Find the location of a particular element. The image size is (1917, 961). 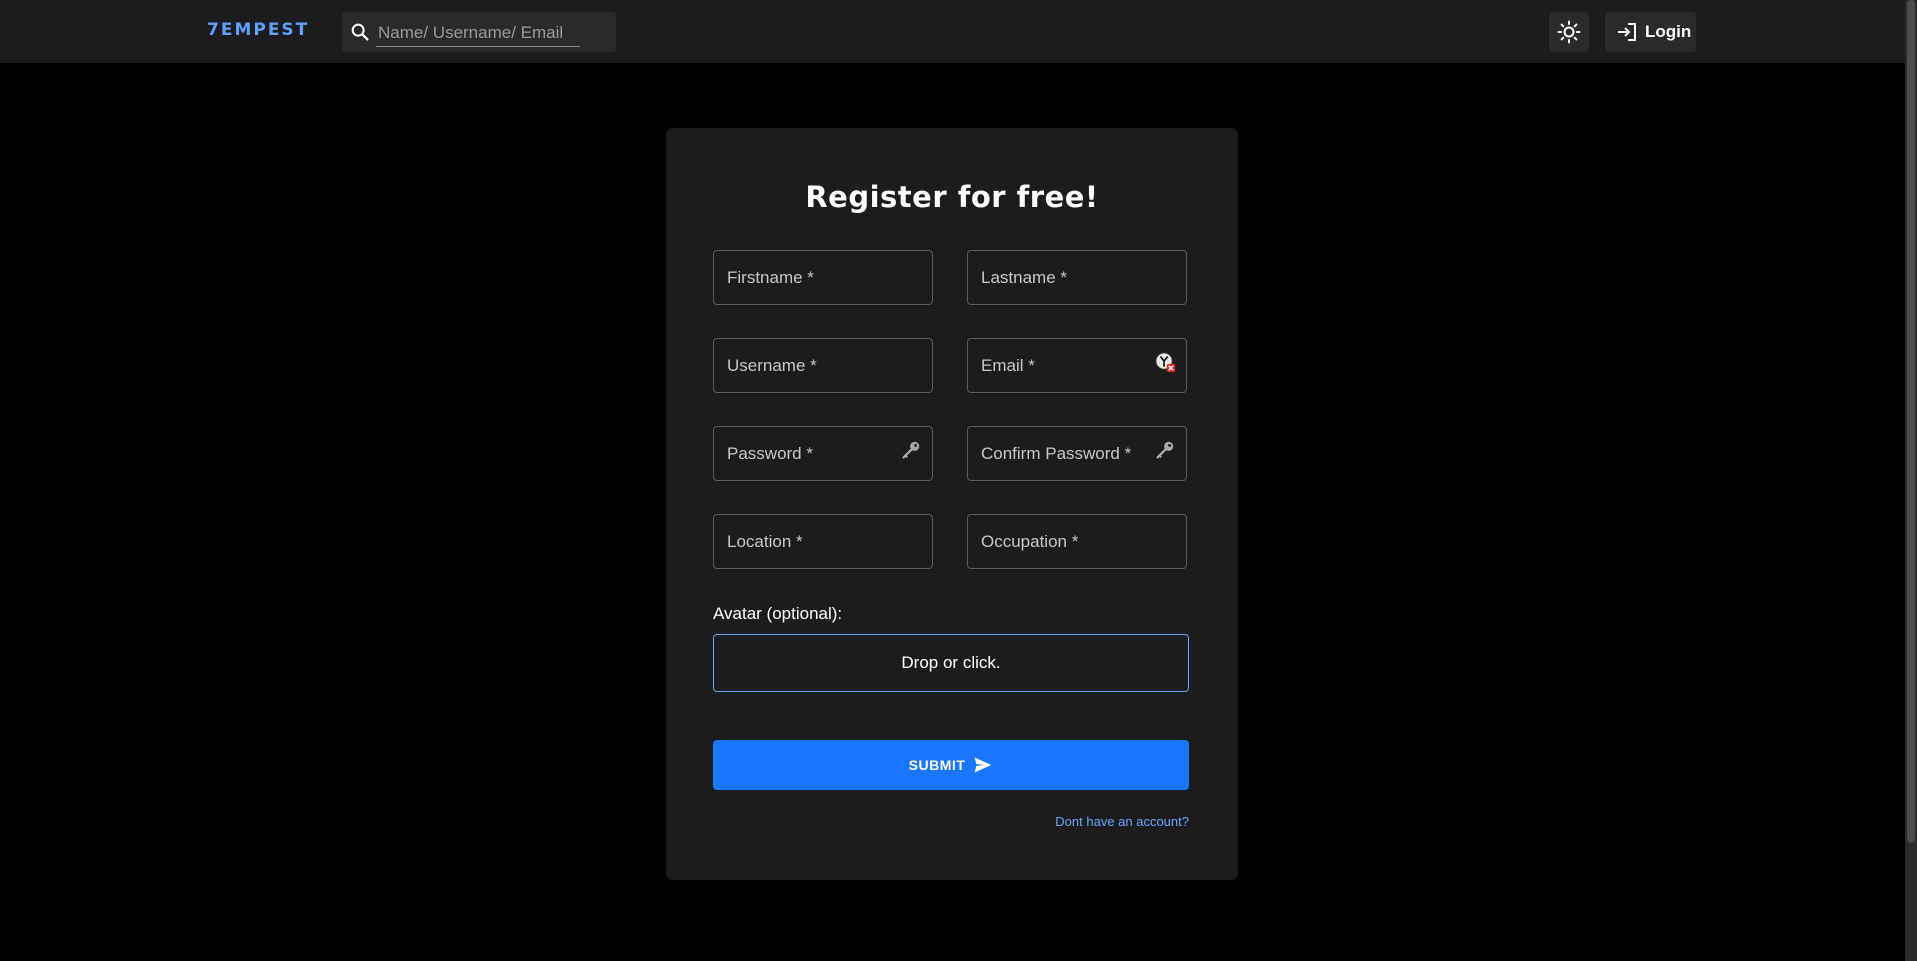

scrollbar is located at coordinates (1911, 480).